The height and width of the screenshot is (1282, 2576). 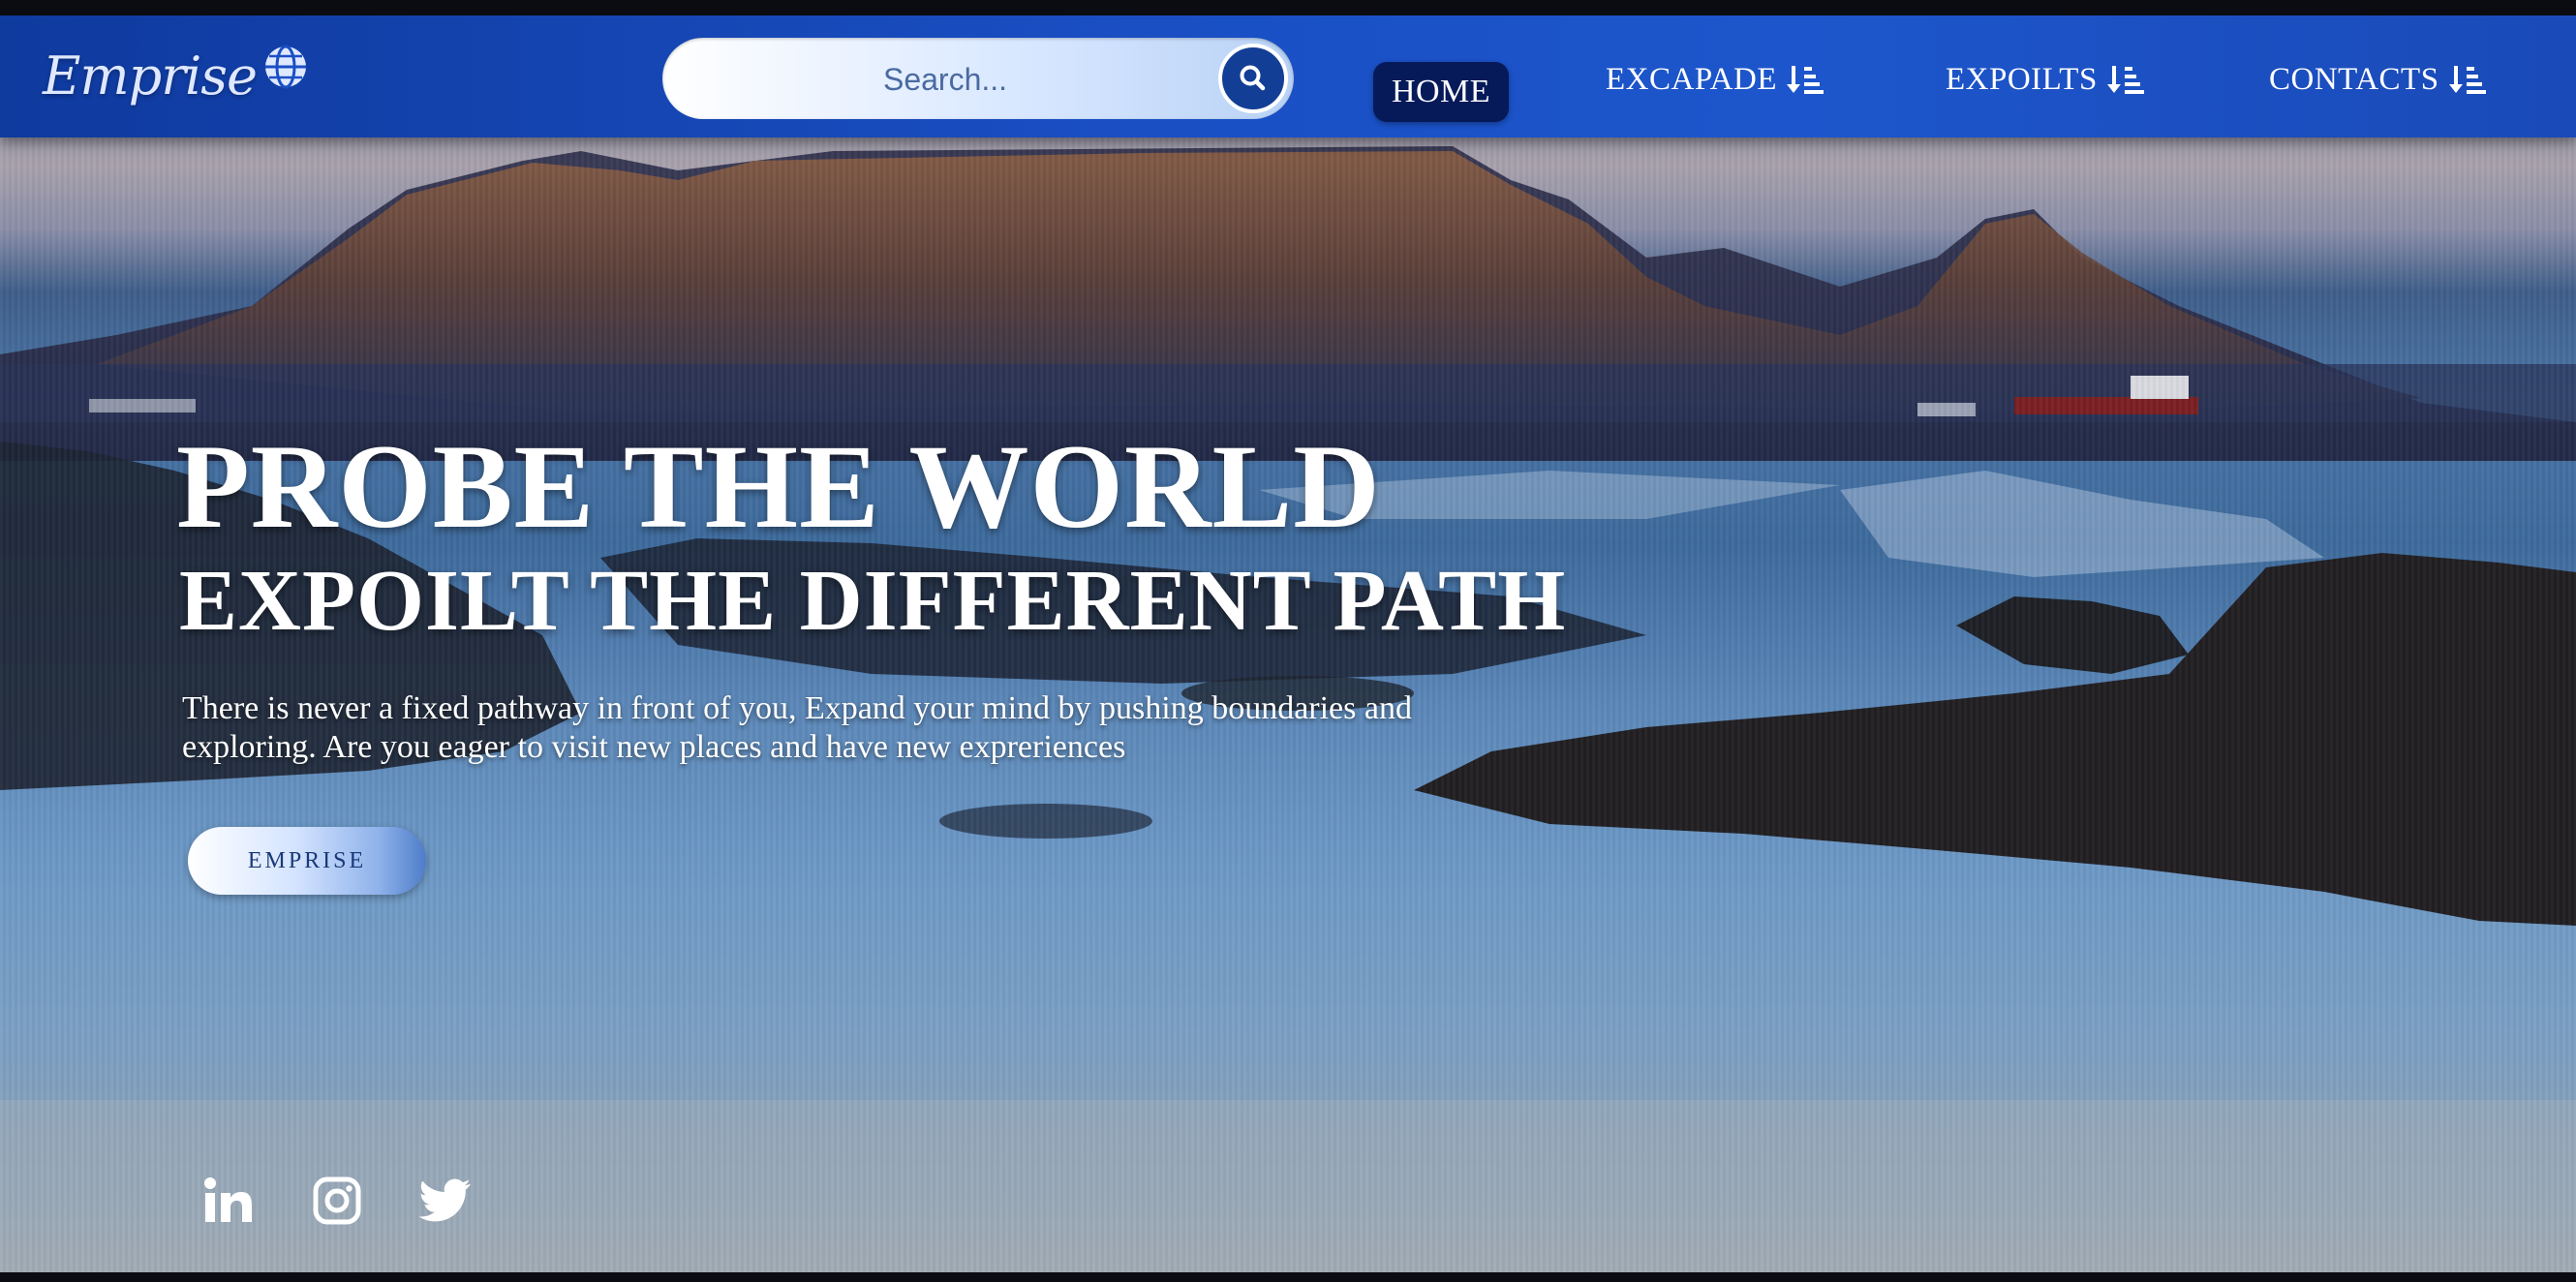 I want to click on instagram-icon, so click(x=337, y=1200).